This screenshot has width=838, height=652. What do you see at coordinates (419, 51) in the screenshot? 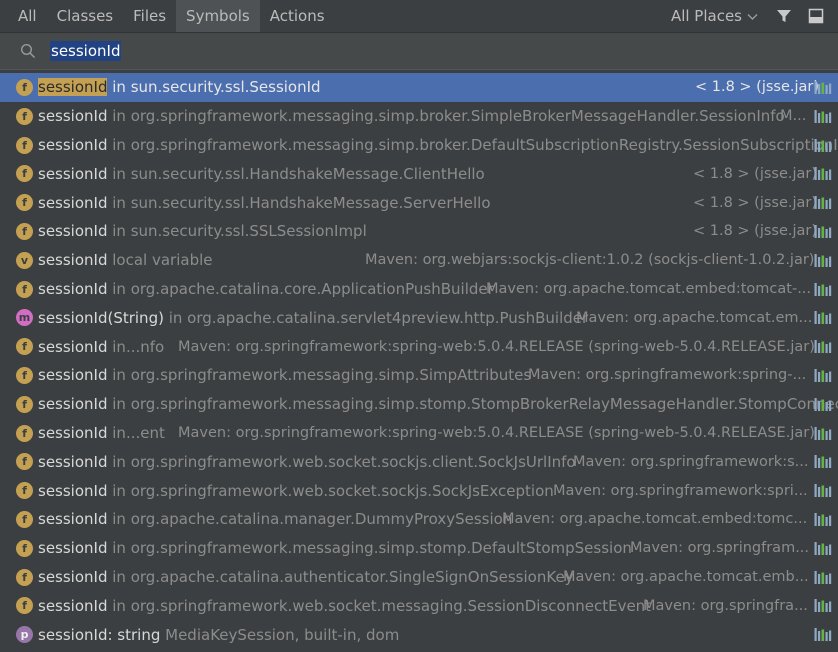
I see `search-bar: sessionId` at bounding box center [419, 51].